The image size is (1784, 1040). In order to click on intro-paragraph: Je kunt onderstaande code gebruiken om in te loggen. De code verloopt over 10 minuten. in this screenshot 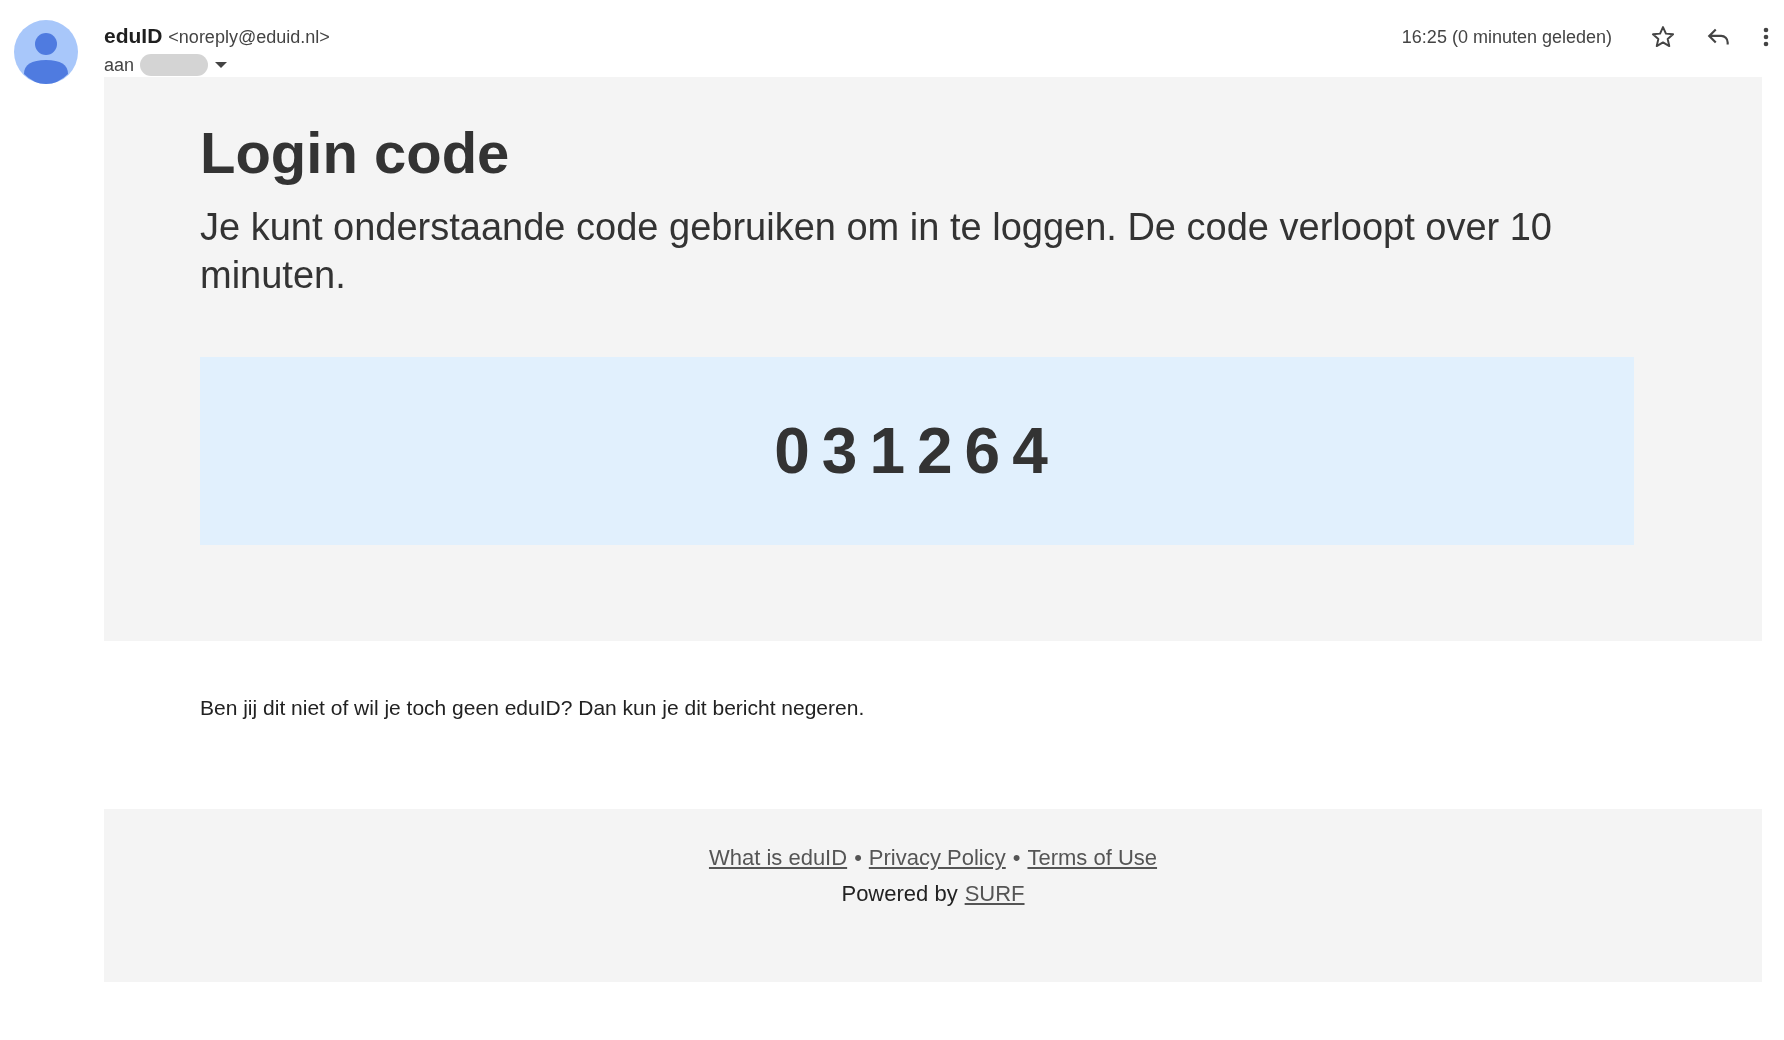, I will do `click(876, 251)`.